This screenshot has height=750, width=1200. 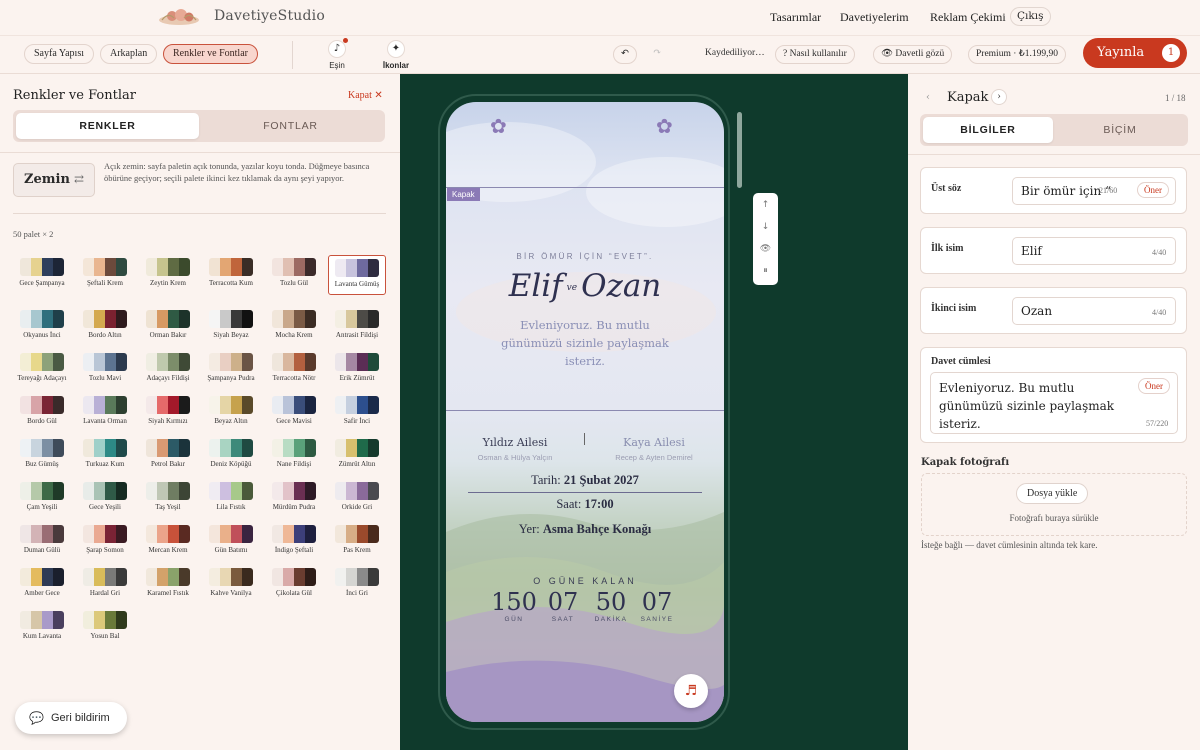 I want to click on move-down-icon: ↓, so click(x=765, y=227).